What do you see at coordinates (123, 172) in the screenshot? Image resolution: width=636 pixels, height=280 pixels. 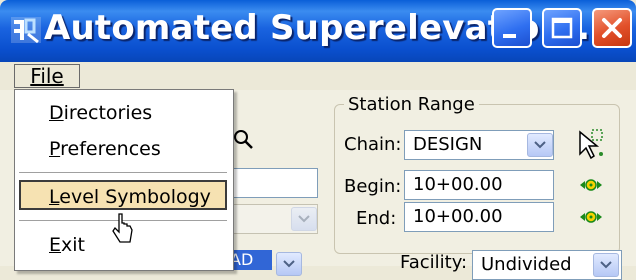 I see `menu-separator` at bounding box center [123, 172].